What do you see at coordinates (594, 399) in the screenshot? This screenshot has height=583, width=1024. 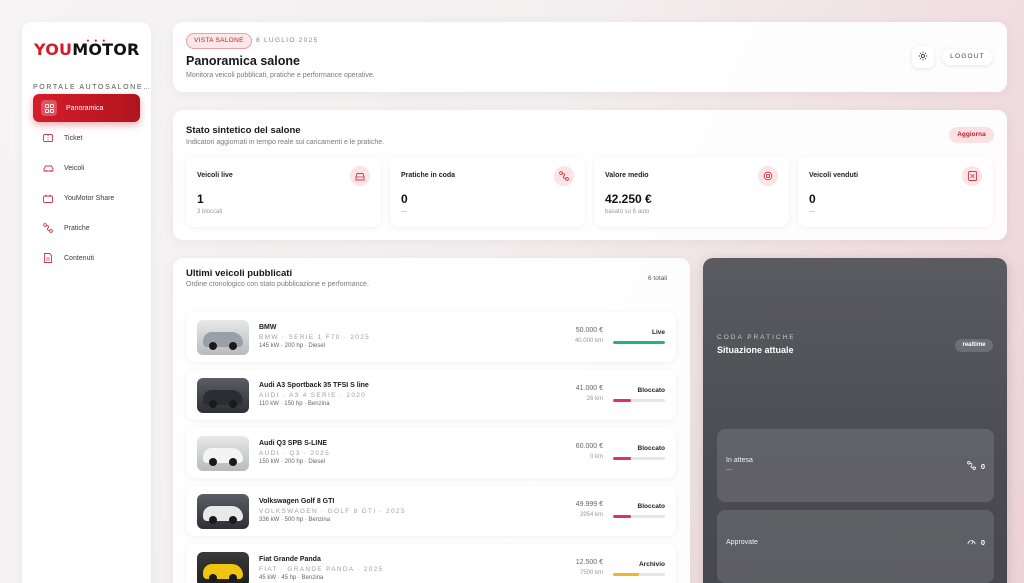 I see `vehicle-km: 26 km` at bounding box center [594, 399].